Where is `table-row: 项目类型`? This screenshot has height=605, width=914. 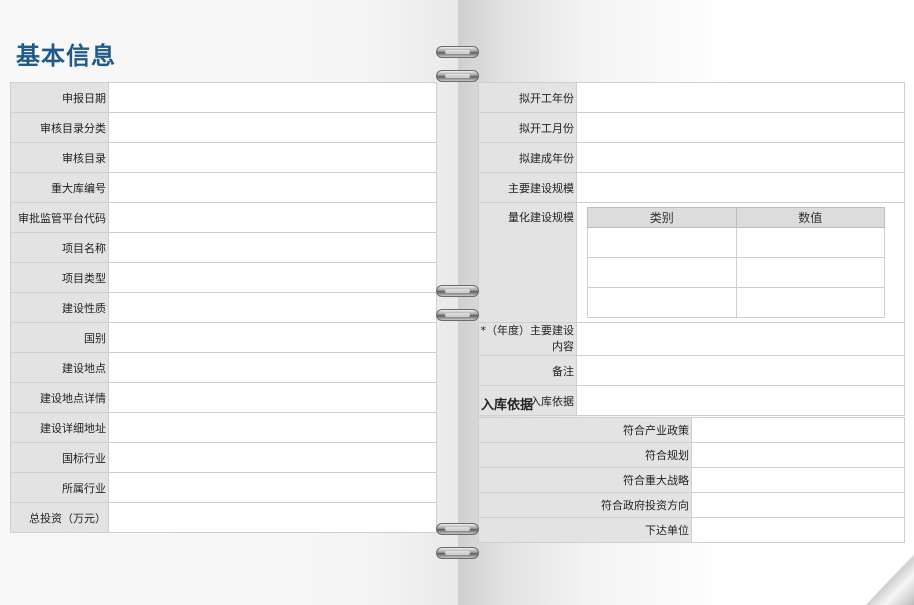
table-row: 项目类型 is located at coordinates (223, 277).